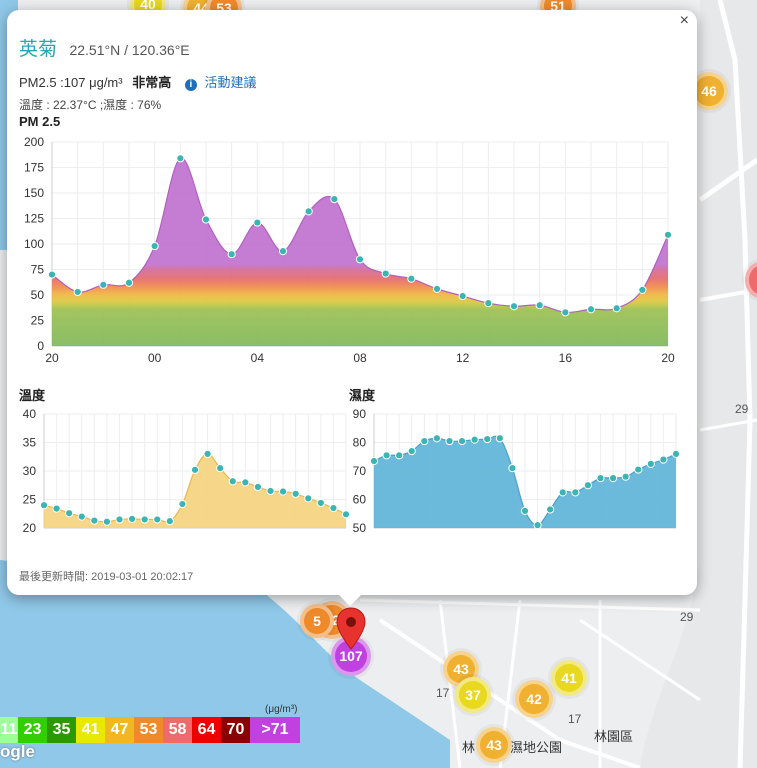 This screenshot has height=768, width=757. What do you see at coordinates (494, 745) in the screenshot?
I see `map-cluster: 43` at bounding box center [494, 745].